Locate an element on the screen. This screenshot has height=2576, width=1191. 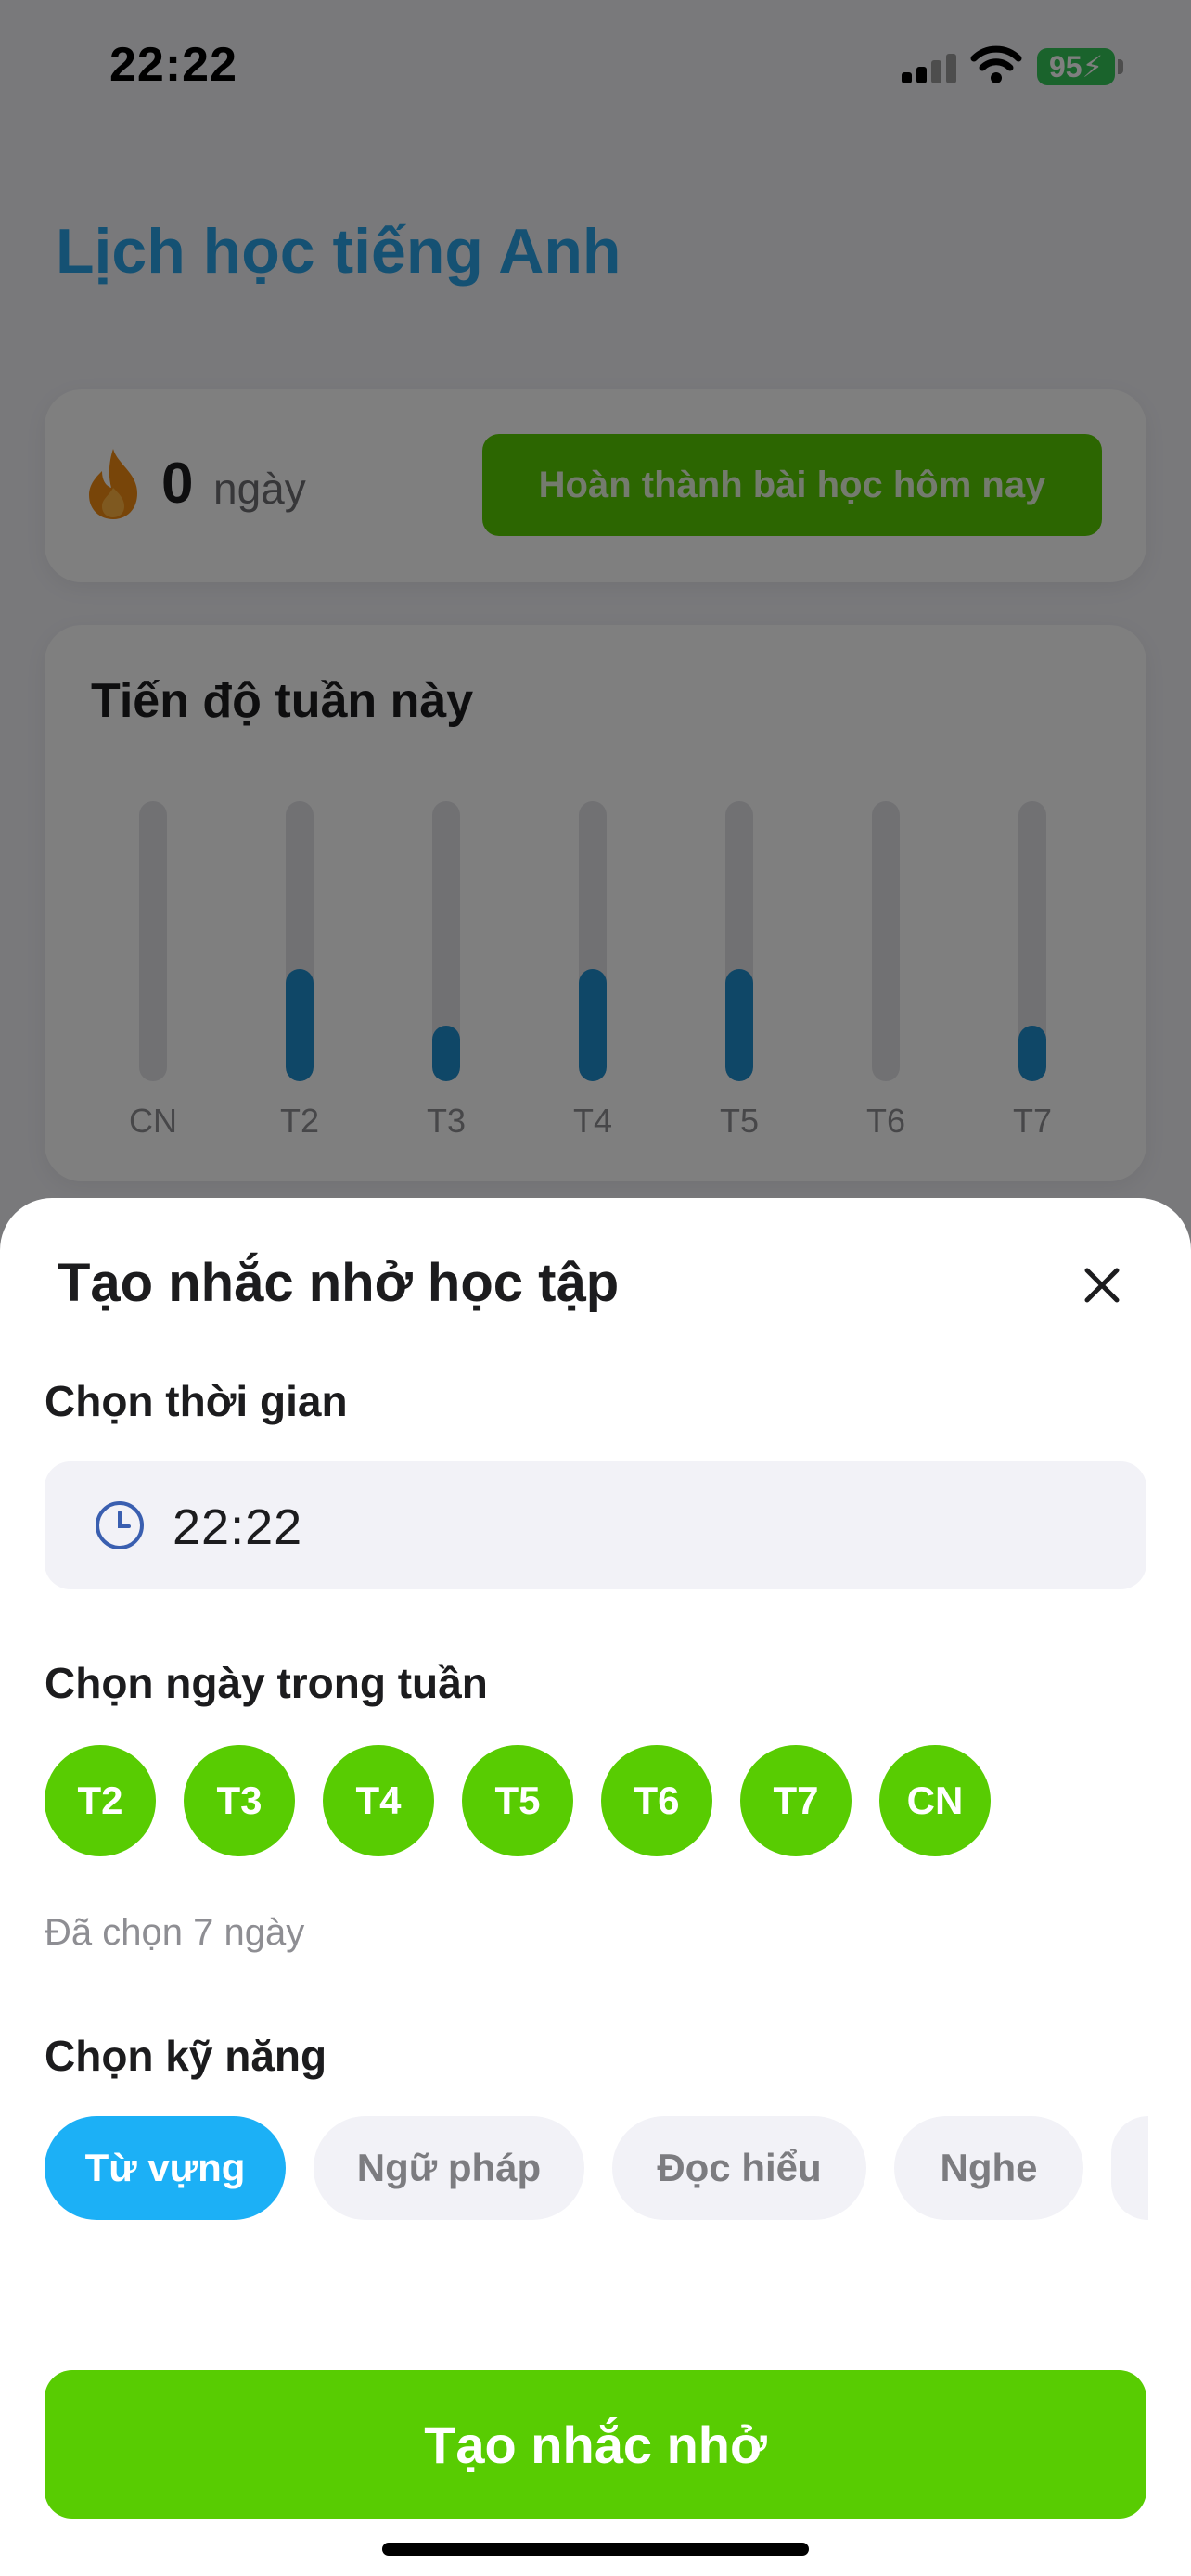
days-section-label: Chọn ngày trong tuần is located at coordinates (266, 1683).